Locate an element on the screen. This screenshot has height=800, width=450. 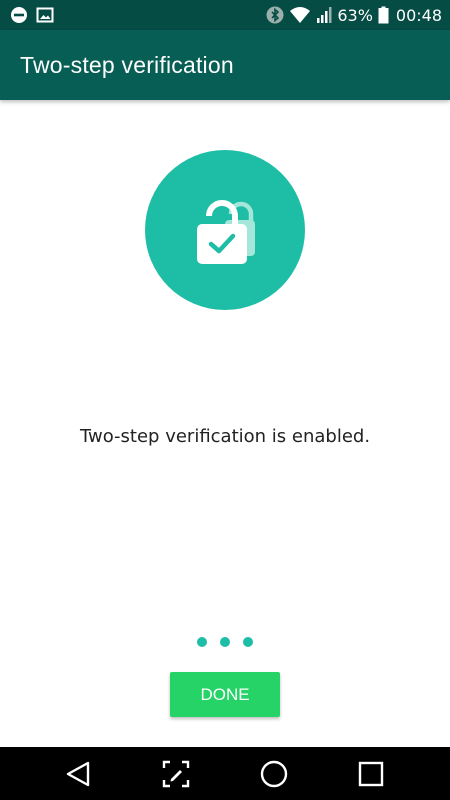
status-message: Two-step verification is enabled. is located at coordinates (225, 436).